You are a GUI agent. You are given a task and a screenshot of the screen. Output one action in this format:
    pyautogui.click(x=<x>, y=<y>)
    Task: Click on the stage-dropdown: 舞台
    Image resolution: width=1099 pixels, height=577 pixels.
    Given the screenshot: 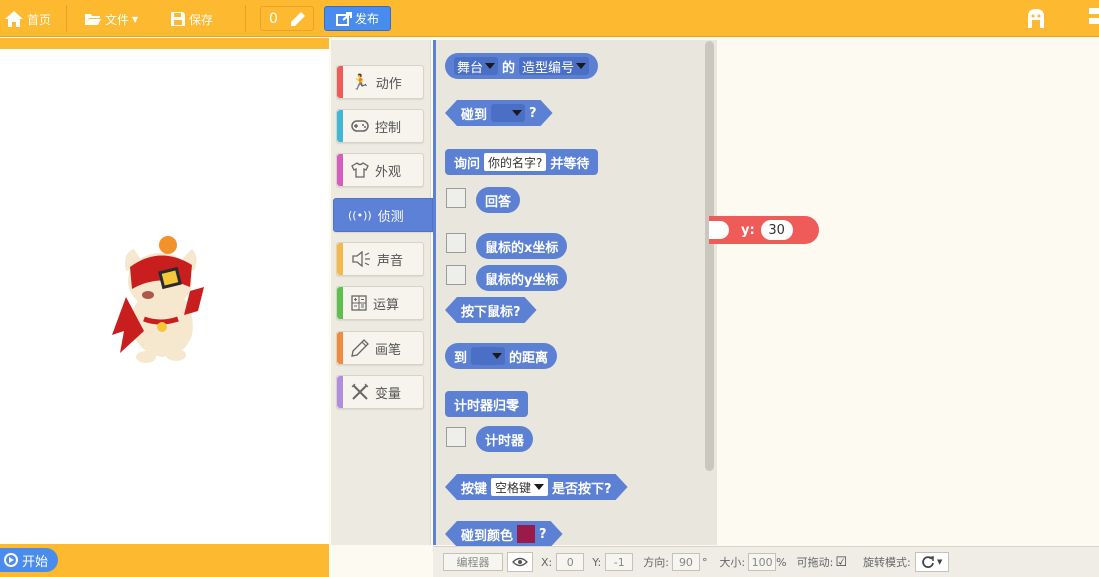 What is the action you would take?
    pyautogui.click(x=476, y=66)
    